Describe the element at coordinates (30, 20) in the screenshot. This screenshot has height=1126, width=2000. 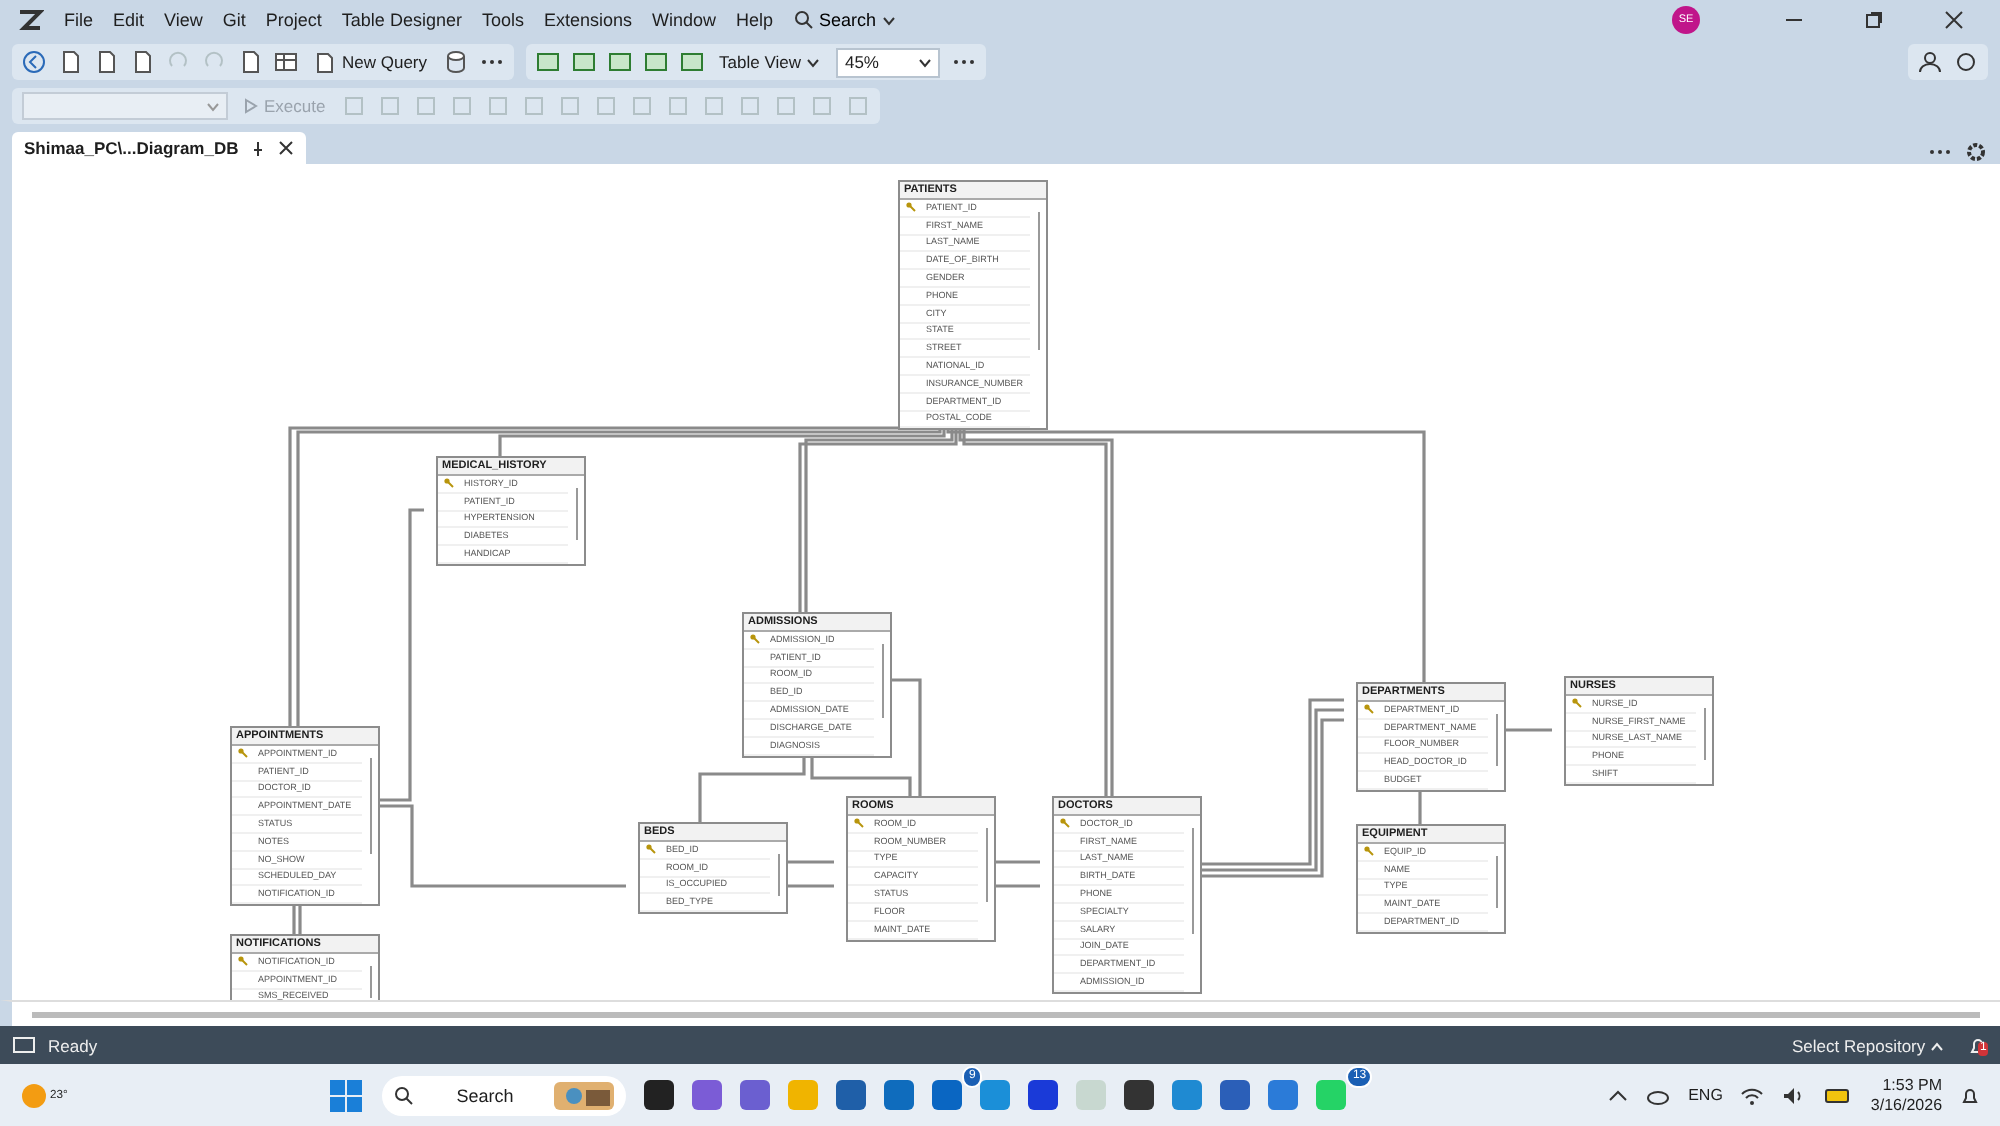
I see `app-logo-icon` at that location.